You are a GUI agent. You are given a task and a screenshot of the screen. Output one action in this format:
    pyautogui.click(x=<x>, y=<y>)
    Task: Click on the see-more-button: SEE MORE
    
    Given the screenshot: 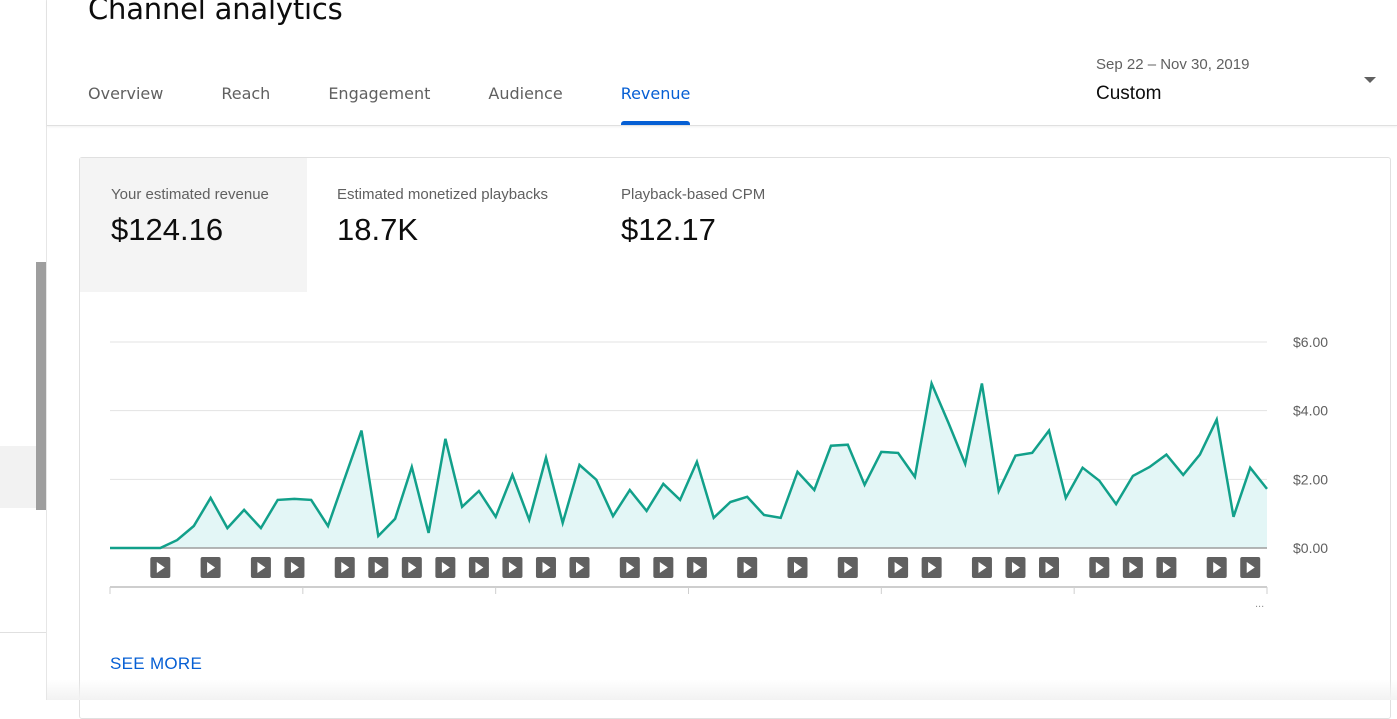 What is the action you would take?
    pyautogui.click(x=156, y=664)
    